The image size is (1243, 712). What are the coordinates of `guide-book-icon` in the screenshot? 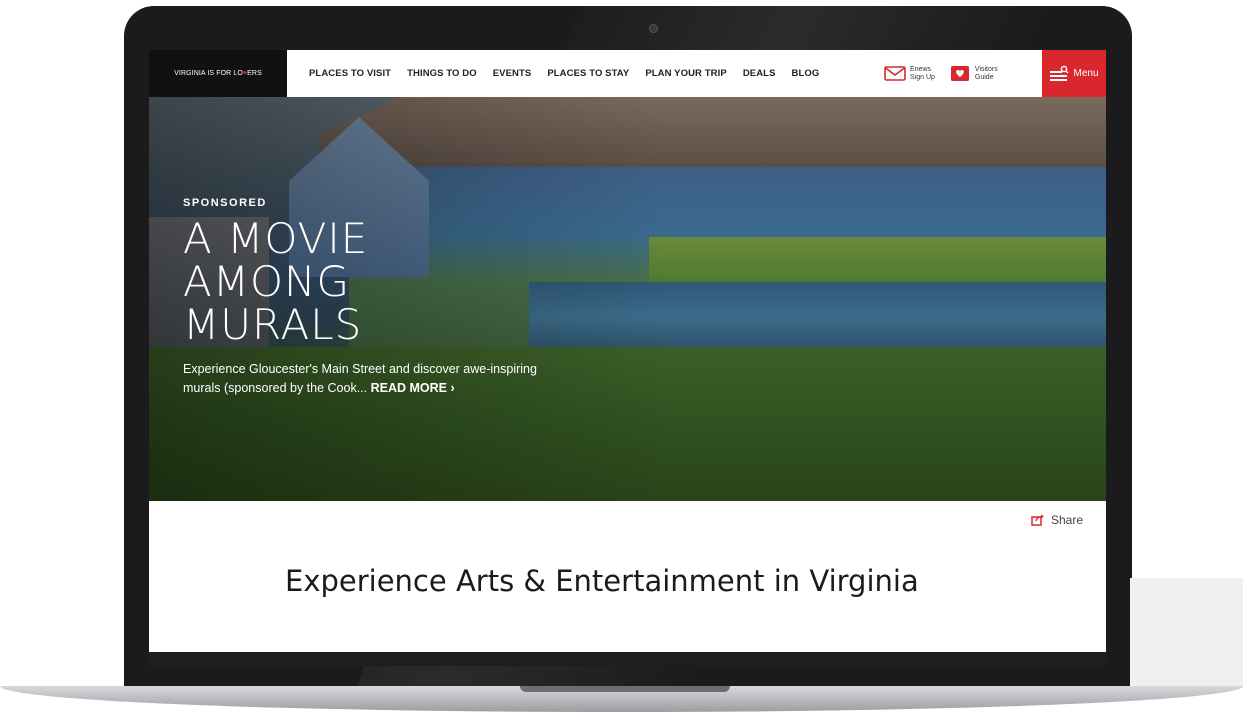 It's located at (959, 73).